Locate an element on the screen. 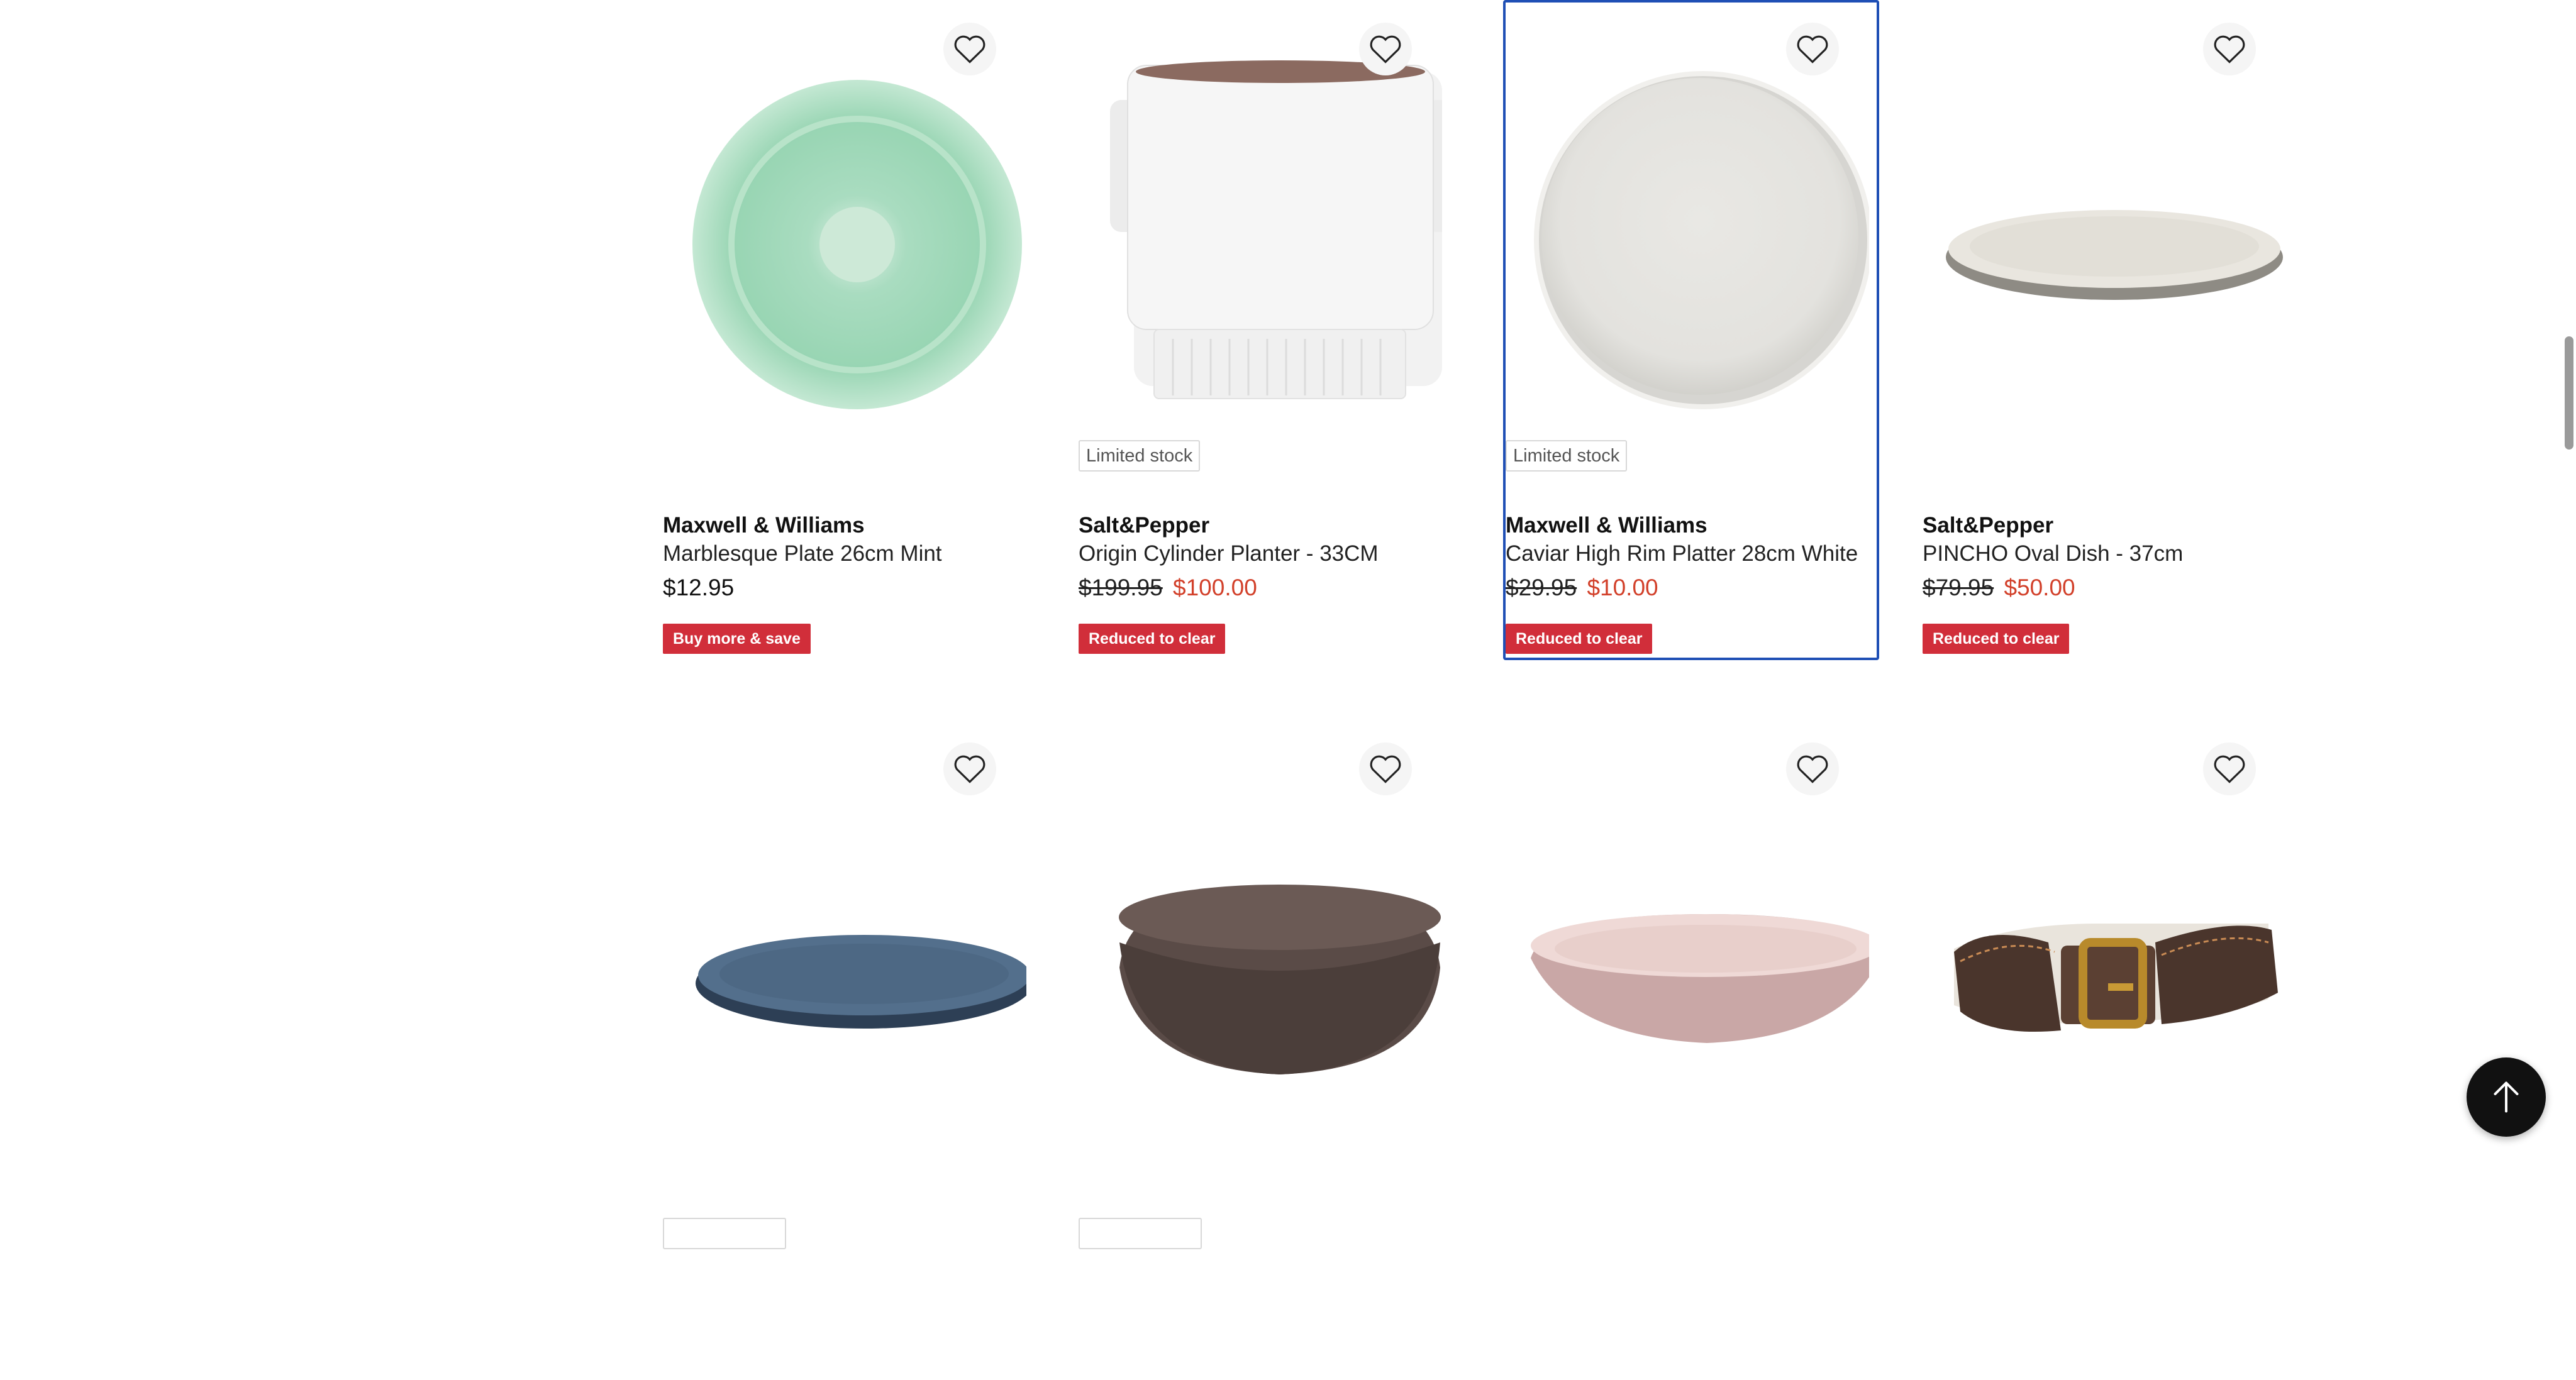 Image resolution: width=2576 pixels, height=1380 pixels. scrollbar-thumb is located at coordinates (2569, 393).